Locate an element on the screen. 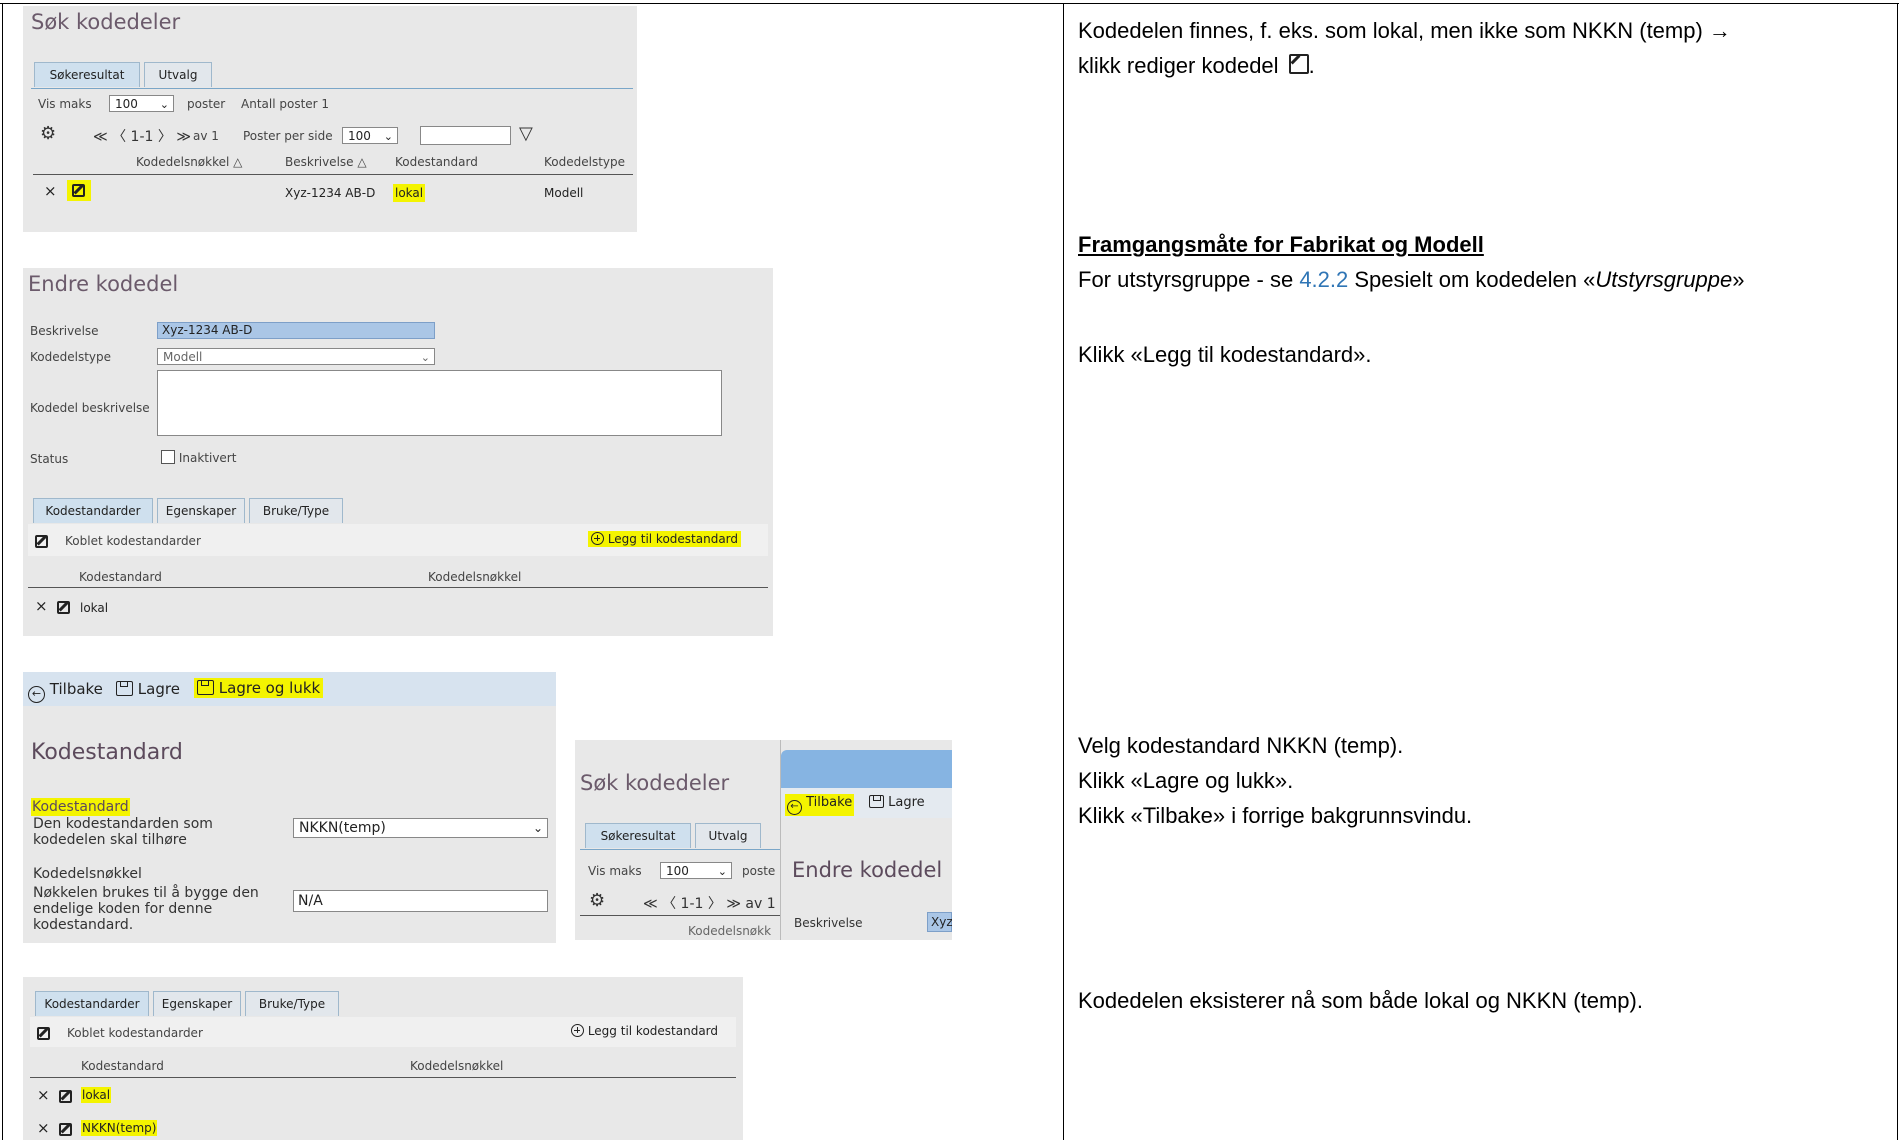  inaktivert-checkbox: Inaktivert is located at coordinates (198, 457).